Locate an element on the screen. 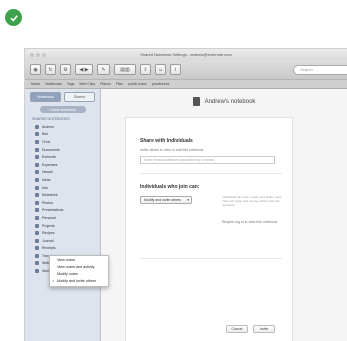 The height and width of the screenshot is (341, 347). permission-select: Modify and invite others ▾ is located at coordinates (166, 200).